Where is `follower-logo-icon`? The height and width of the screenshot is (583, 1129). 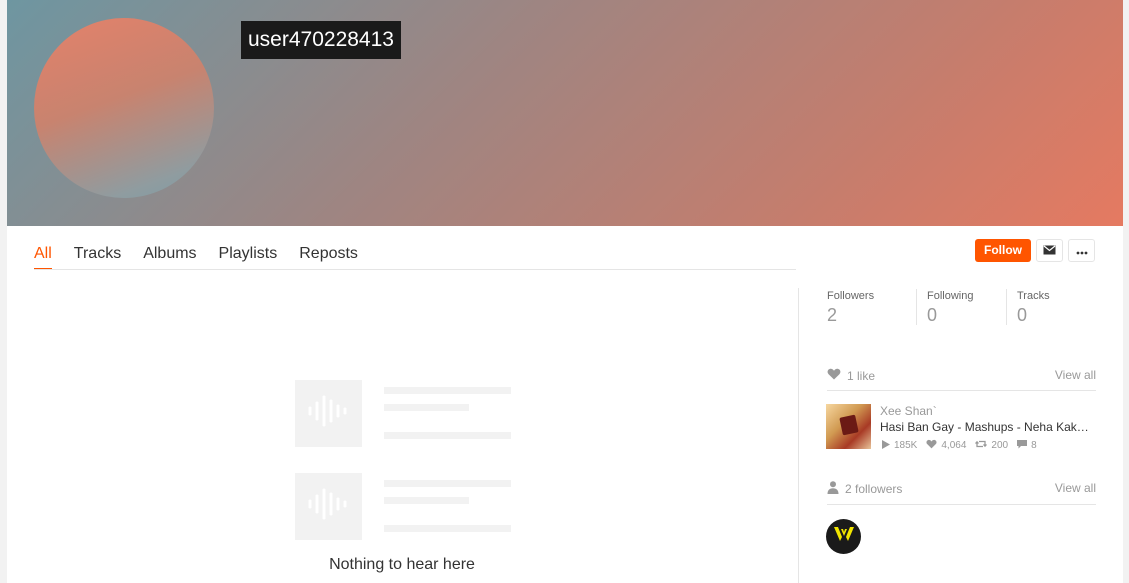 follower-logo-icon is located at coordinates (843, 536).